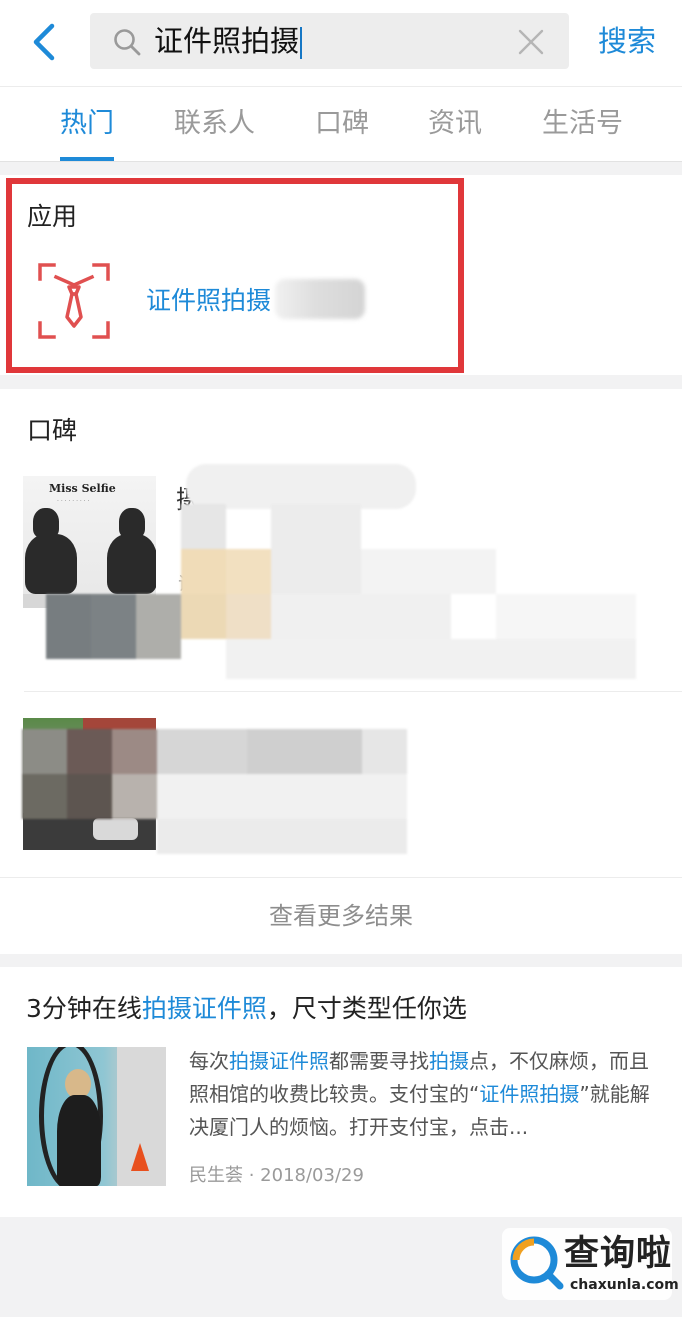 The width and height of the screenshot is (682, 1317). I want to click on search-icon, so click(127, 42).